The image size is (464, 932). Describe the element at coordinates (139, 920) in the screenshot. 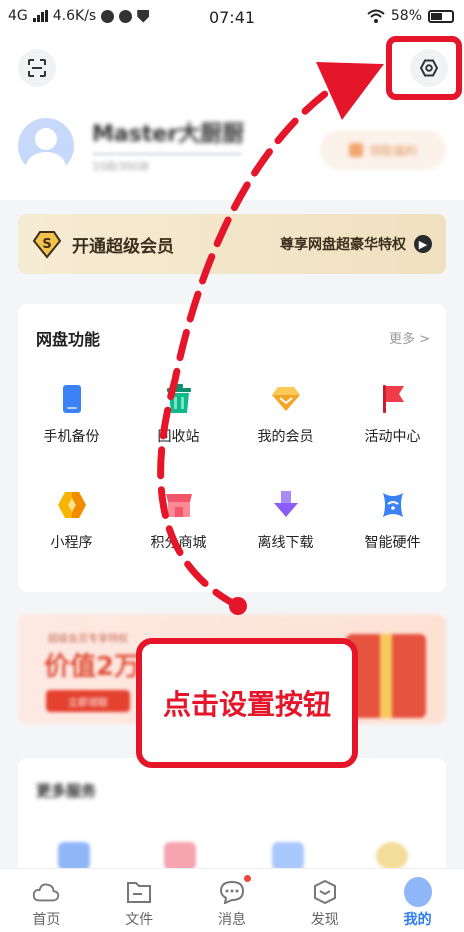

I see `tab-label: 文件` at that location.